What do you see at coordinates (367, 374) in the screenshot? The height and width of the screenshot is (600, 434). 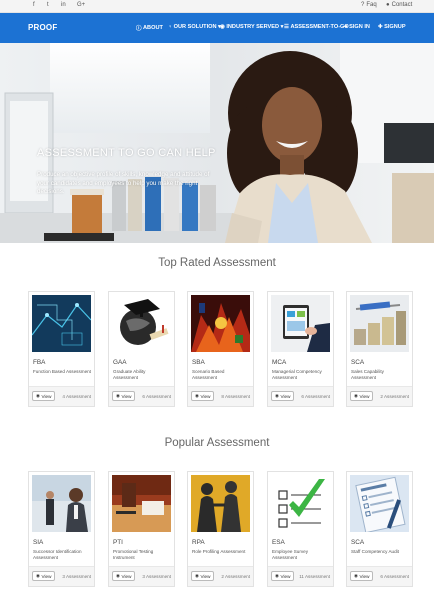 I see `card-description: Sales Capability Assessment` at bounding box center [367, 374].